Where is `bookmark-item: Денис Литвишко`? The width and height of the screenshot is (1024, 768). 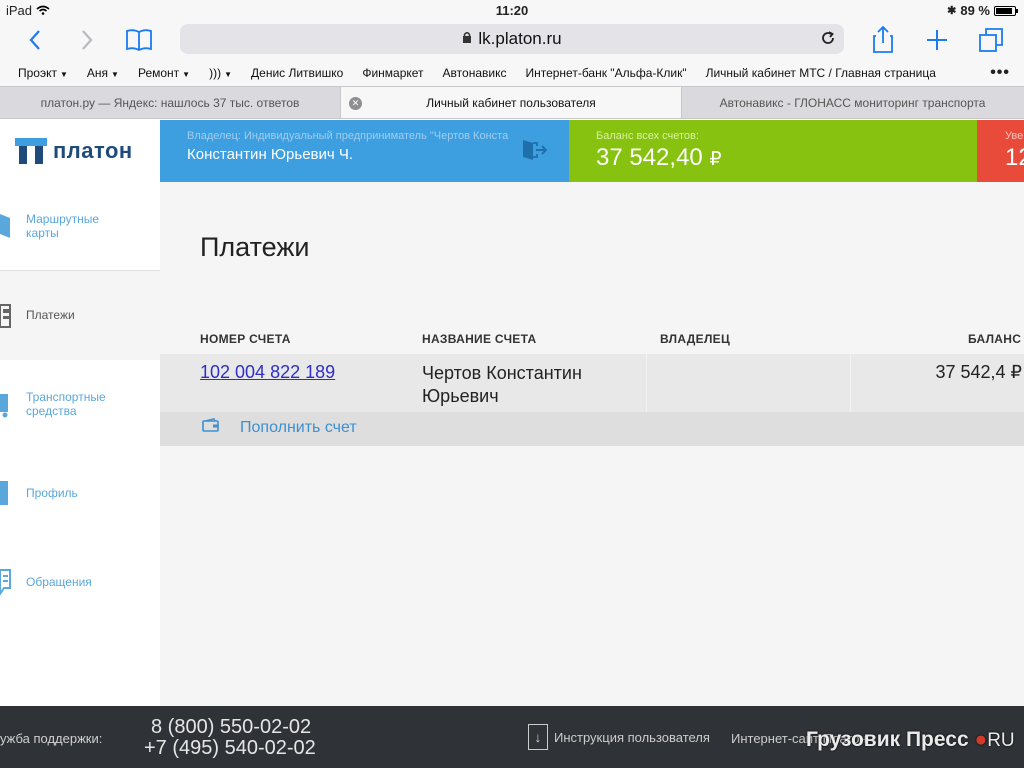
bookmark-item: Денис Литвишко is located at coordinates (297, 73).